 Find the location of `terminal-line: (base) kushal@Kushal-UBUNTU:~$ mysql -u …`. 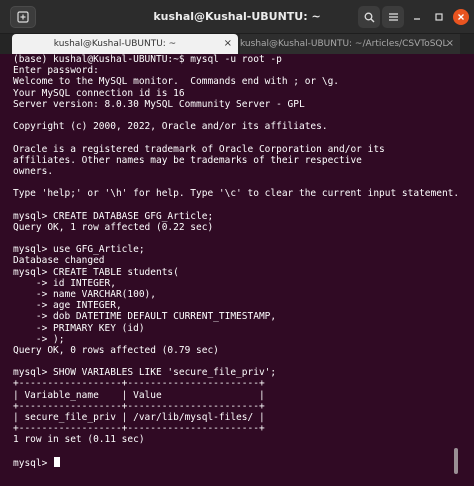

terminal-line: (base) kushal@Kushal-UBUNTU:~$ mysql -u … is located at coordinates (147, 59).